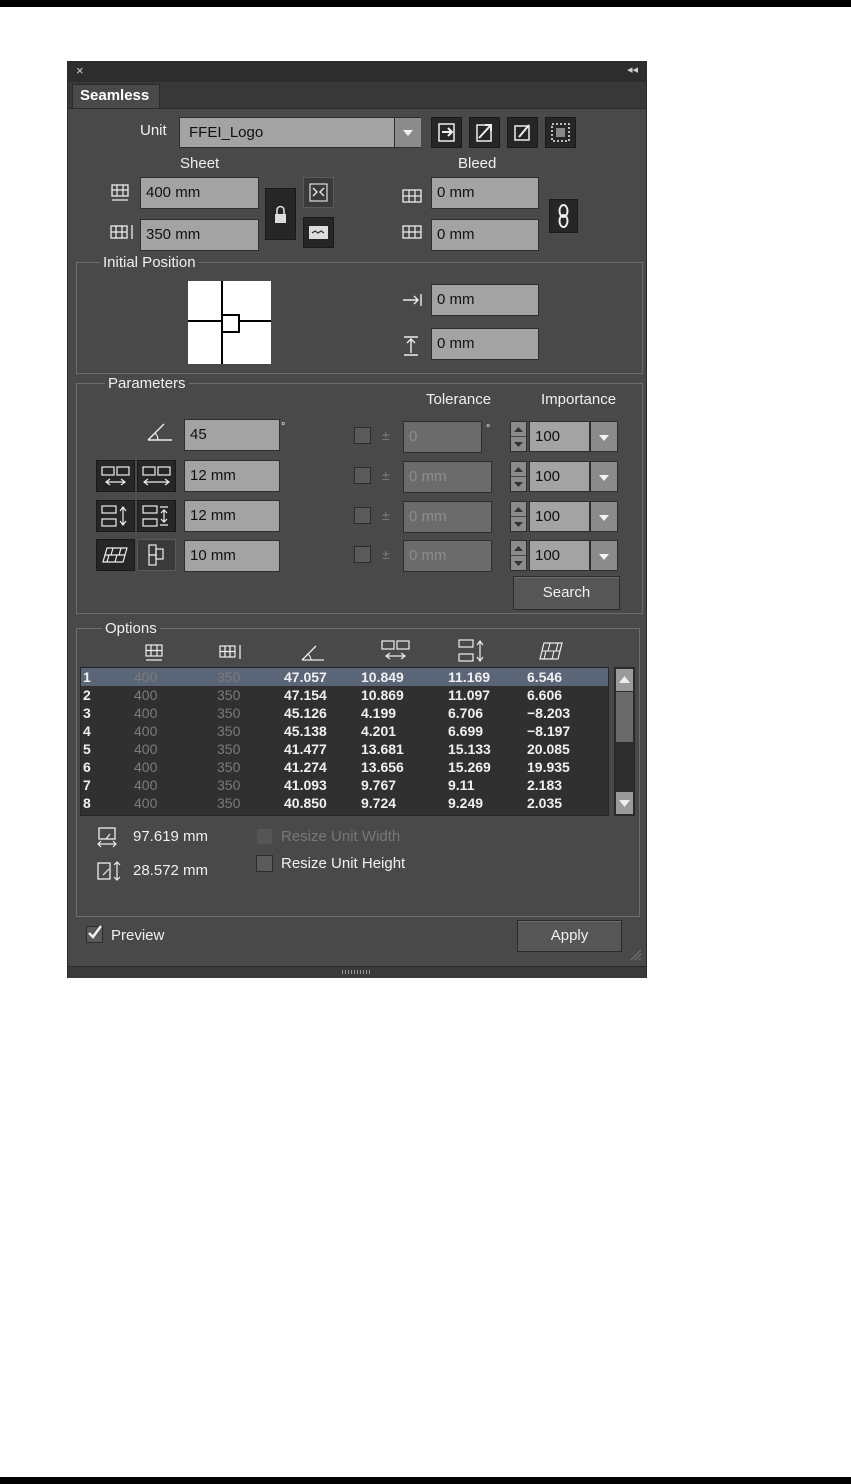 This screenshot has width=851, height=1484. What do you see at coordinates (199, 235) in the screenshot?
I see `sheet-height-field: 350 mm` at bounding box center [199, 235].